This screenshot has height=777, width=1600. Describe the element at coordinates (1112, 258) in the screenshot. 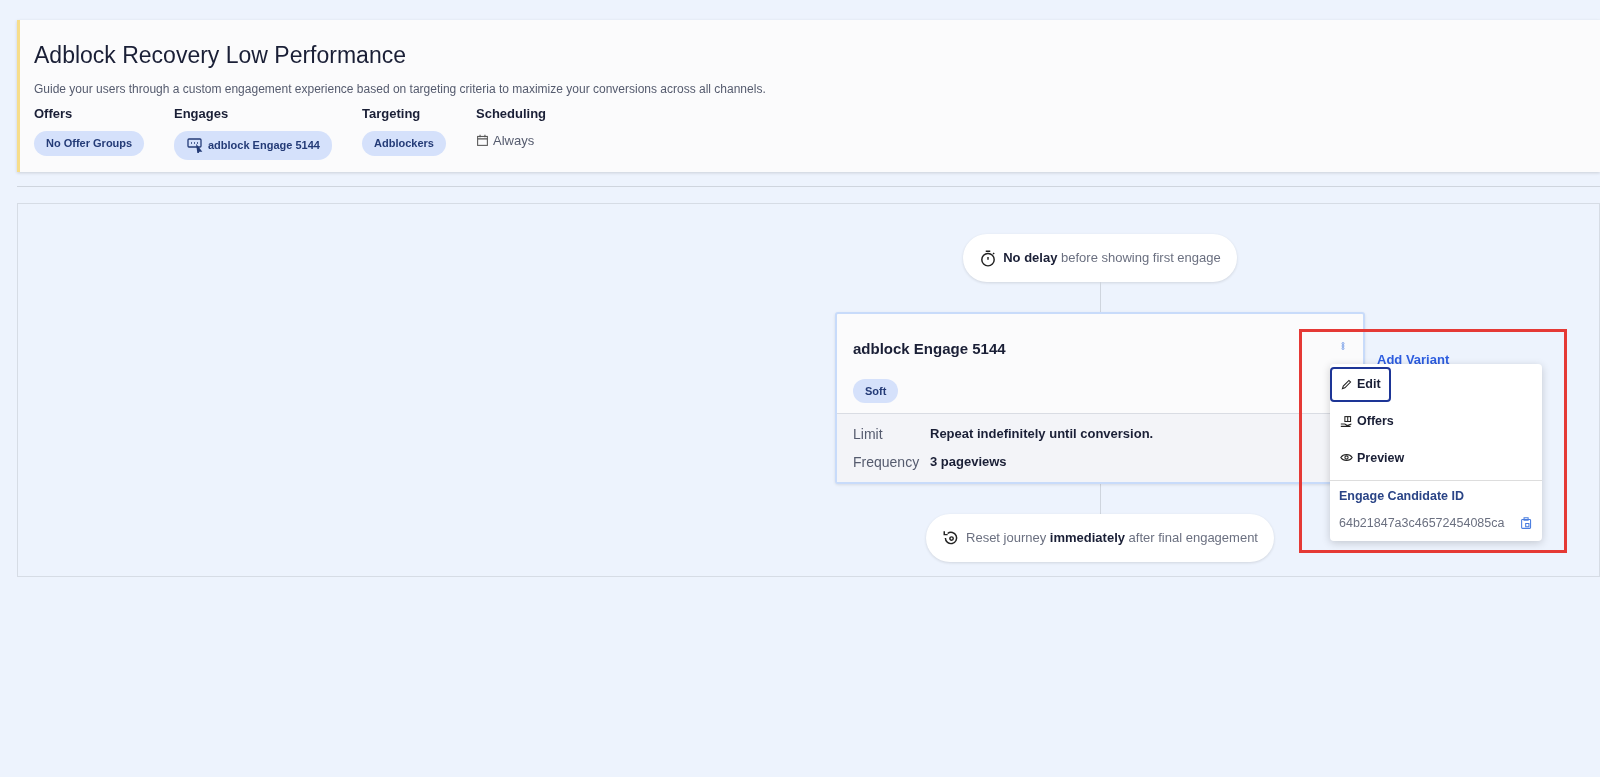

I see `delay-text: No delay before showing first engage` at that location.